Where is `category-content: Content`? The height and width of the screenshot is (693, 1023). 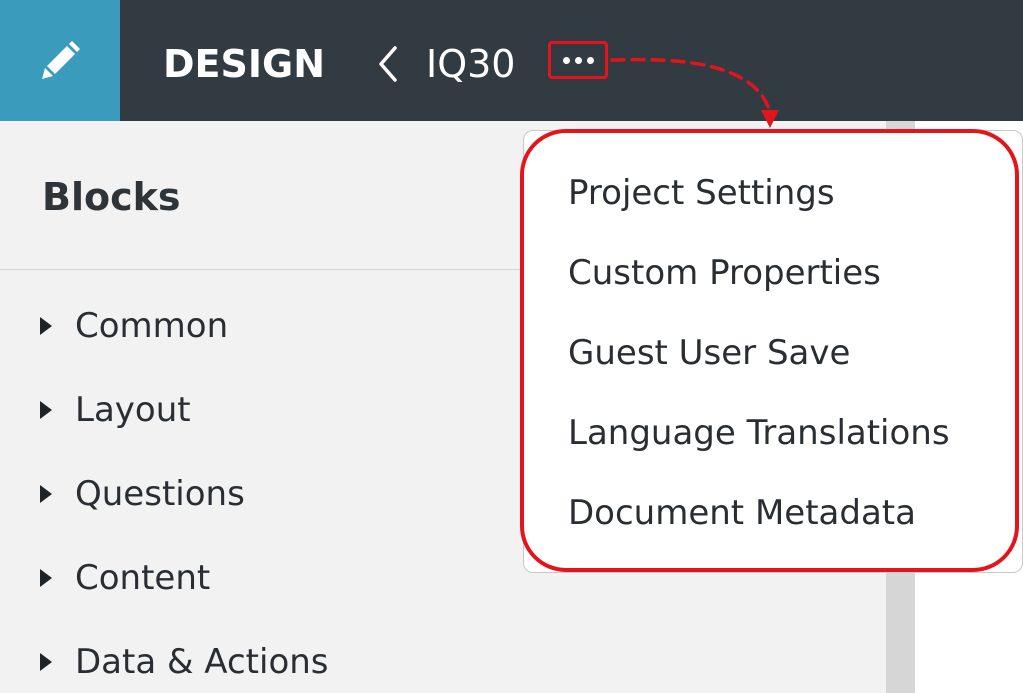
category-content: Content is located at coordinates (125, 578).